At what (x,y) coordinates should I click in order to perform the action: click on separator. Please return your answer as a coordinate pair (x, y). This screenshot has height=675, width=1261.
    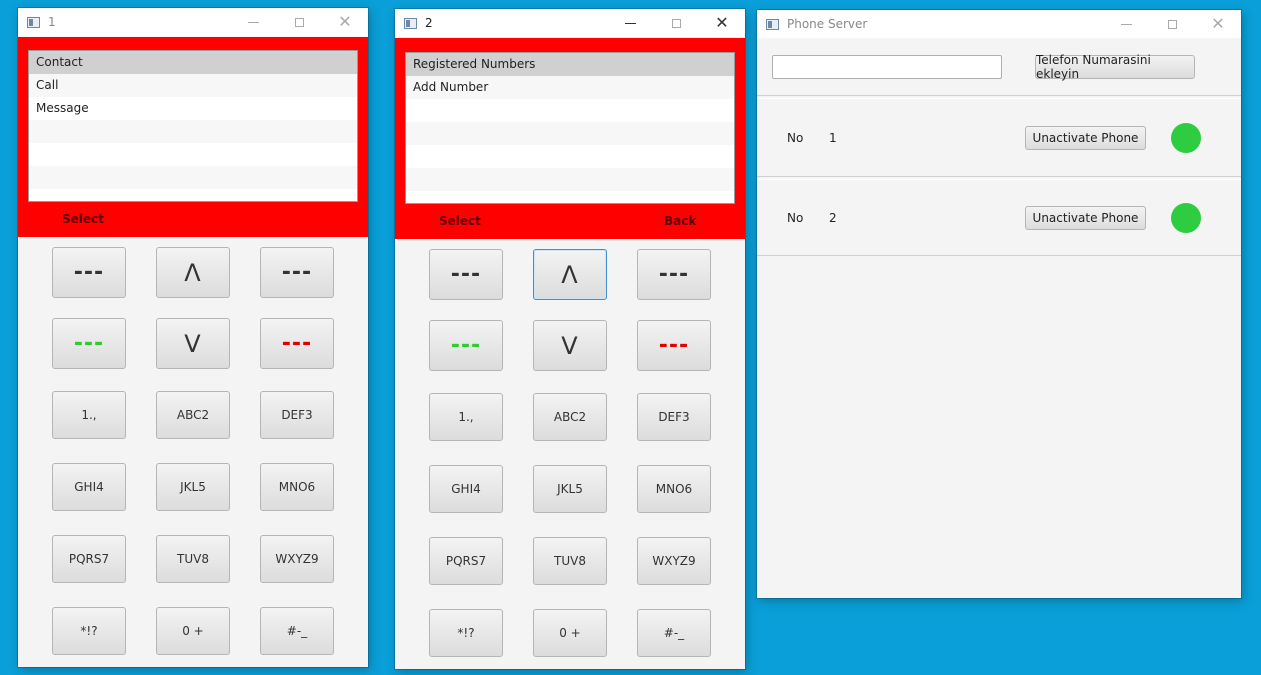
    Looking at the image, I should click on (999, 255).